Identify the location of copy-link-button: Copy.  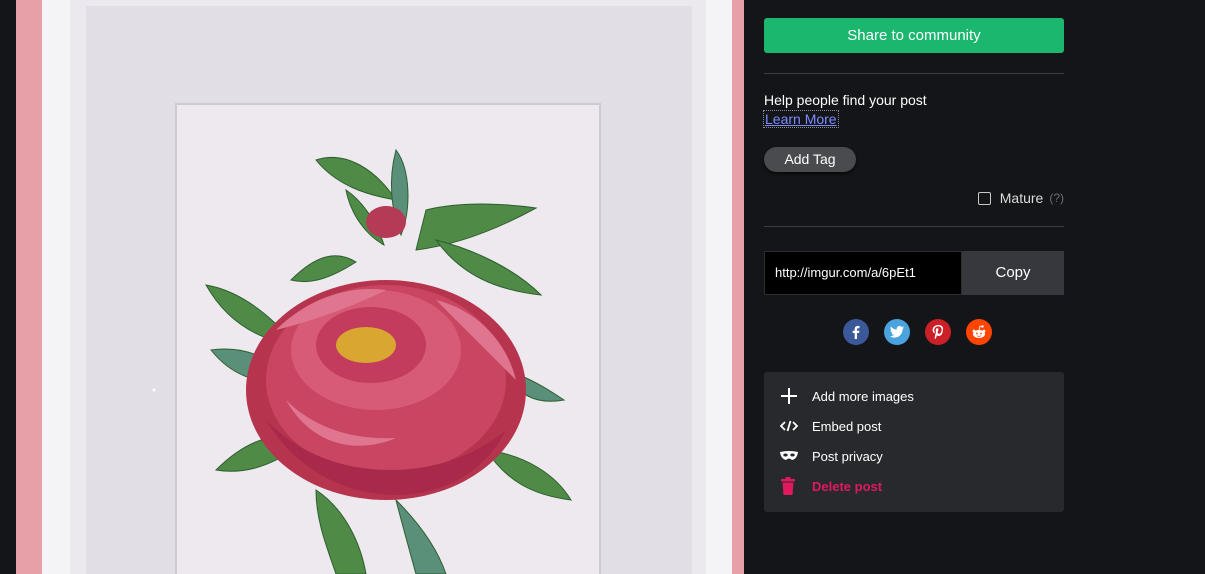
(1013, 273).